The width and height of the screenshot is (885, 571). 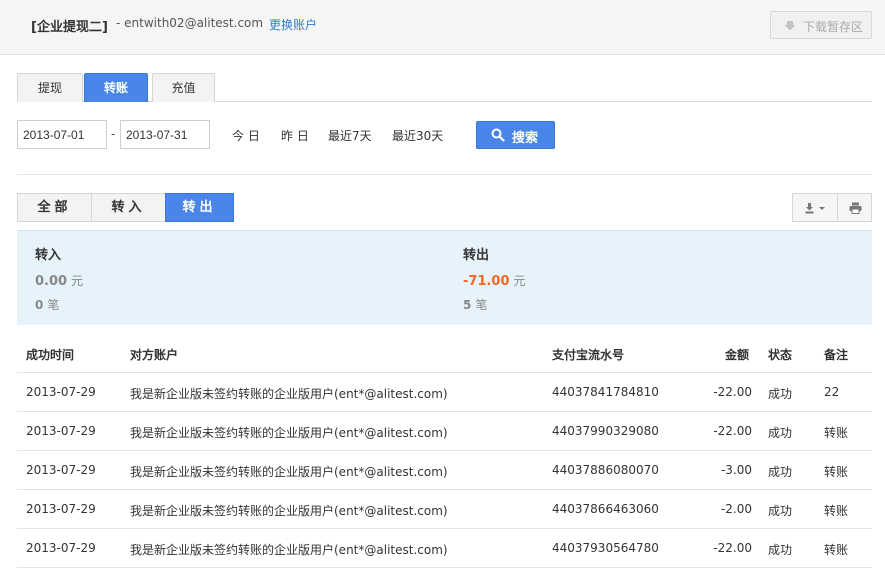 What do you see at coordinates (190, 23) in the screenshot?
I see `account-email: - entwith02@alitest.com` at bounding box center [190, 23].